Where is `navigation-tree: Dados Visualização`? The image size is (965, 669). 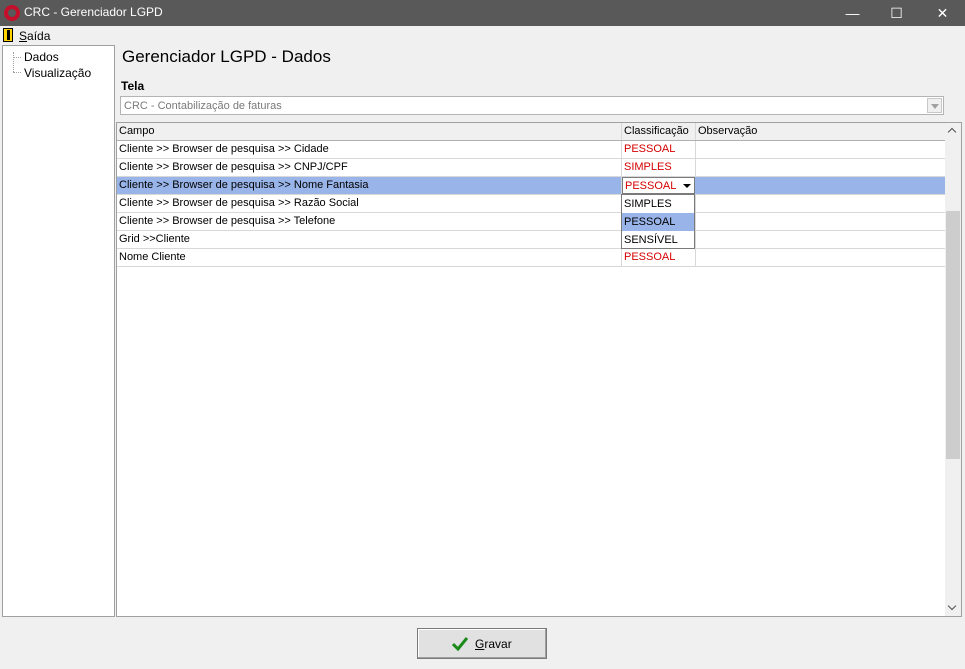 navigation-tree: Dados Visualização is located at coordinates (58, 331).